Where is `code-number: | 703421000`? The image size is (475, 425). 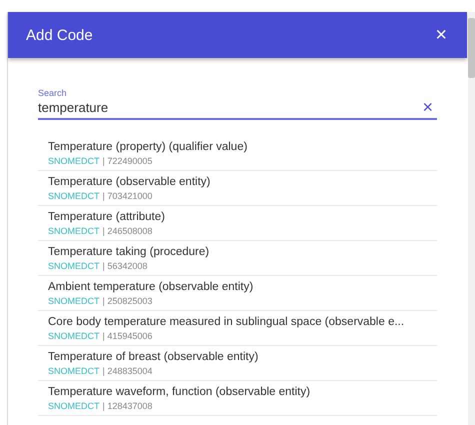 code-number: | 703421000 is located at coordinates (127, 196).